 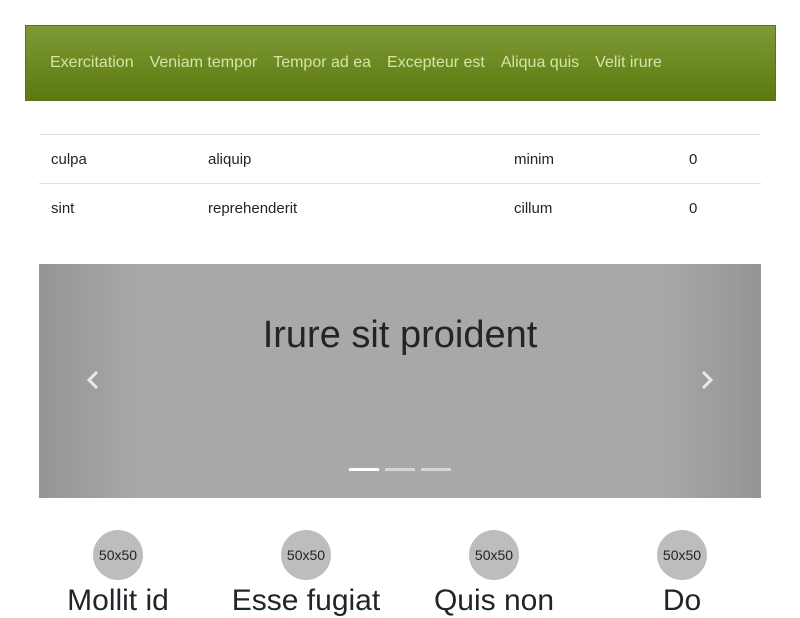 I want to click on table-row: sint reprehenderit cillum 0, so click(x=400, y=208).